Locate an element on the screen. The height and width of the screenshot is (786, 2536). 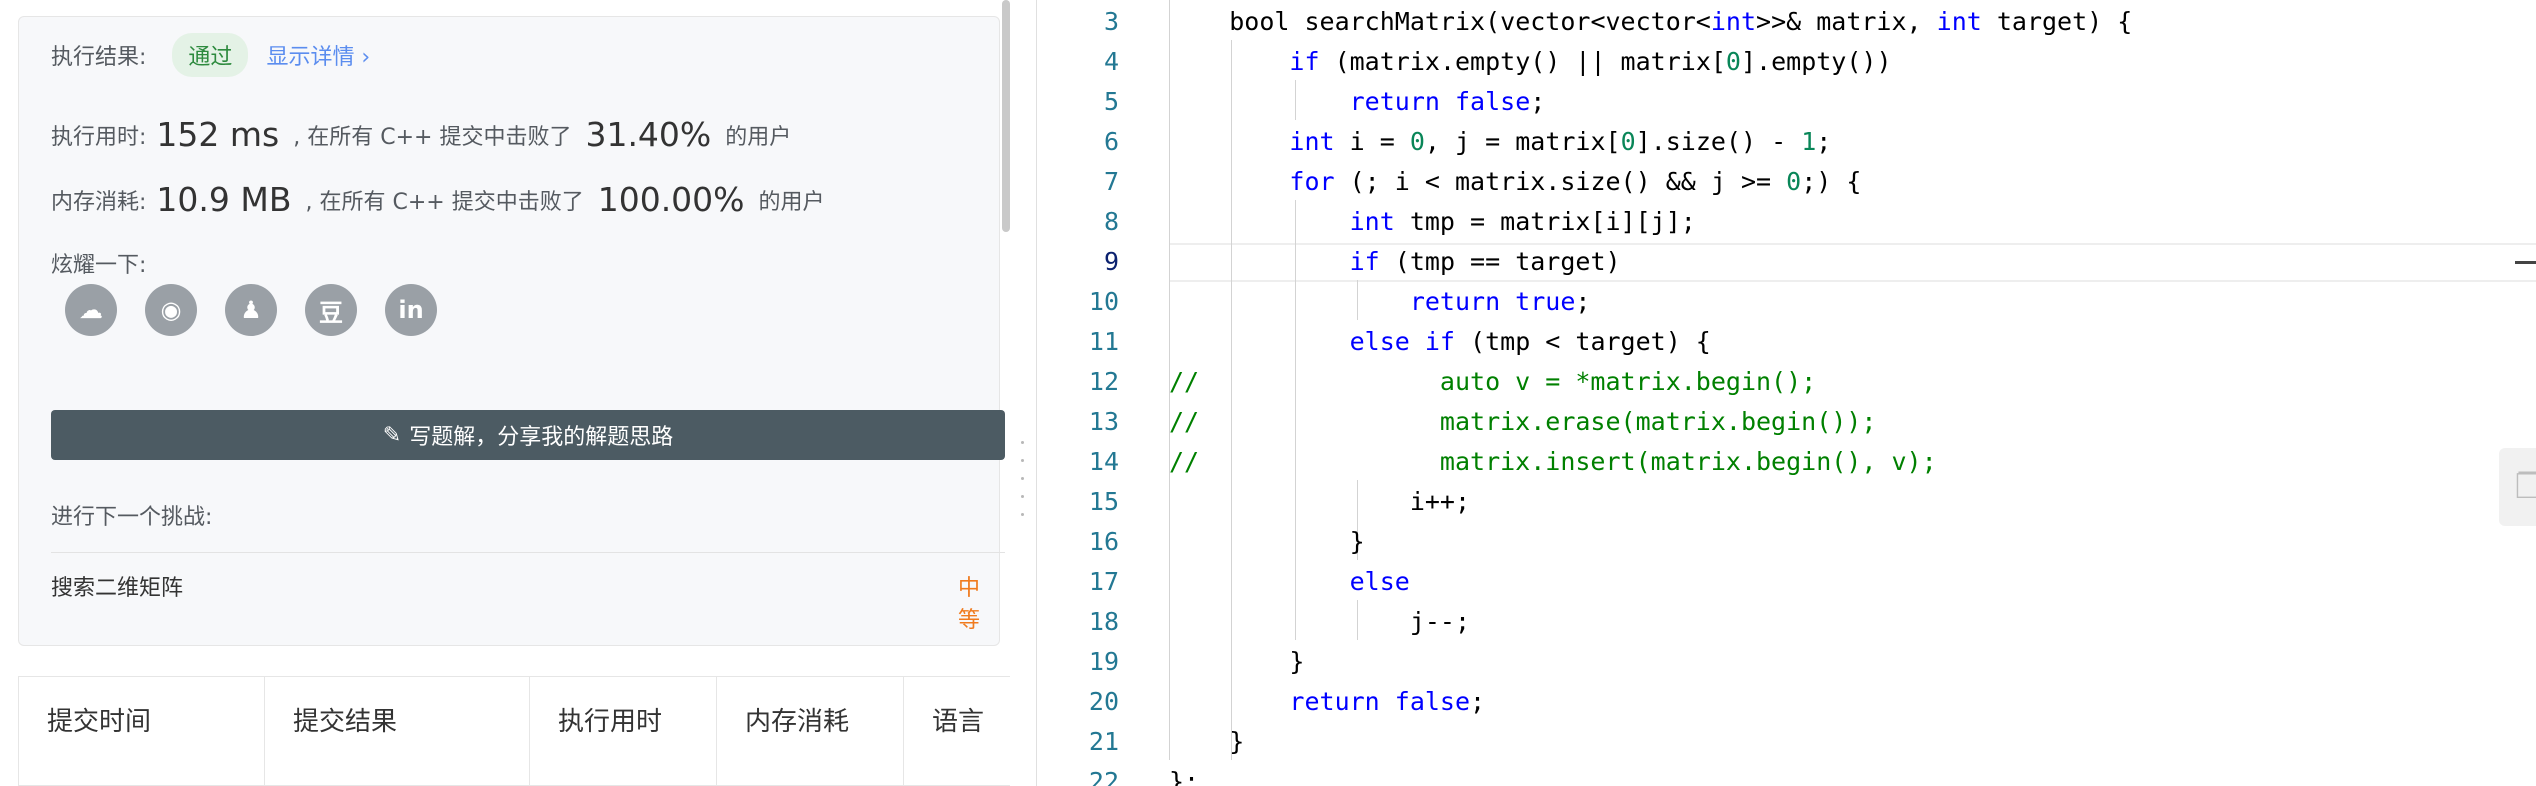
line-number: 11 is located at coordinates (1103, 341).